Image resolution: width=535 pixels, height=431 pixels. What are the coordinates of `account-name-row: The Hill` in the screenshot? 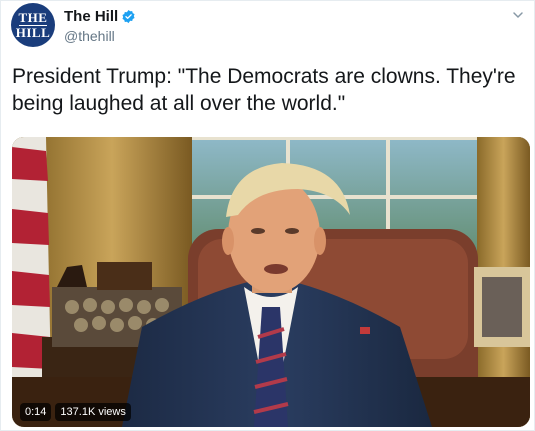 It's located at (100, 16).